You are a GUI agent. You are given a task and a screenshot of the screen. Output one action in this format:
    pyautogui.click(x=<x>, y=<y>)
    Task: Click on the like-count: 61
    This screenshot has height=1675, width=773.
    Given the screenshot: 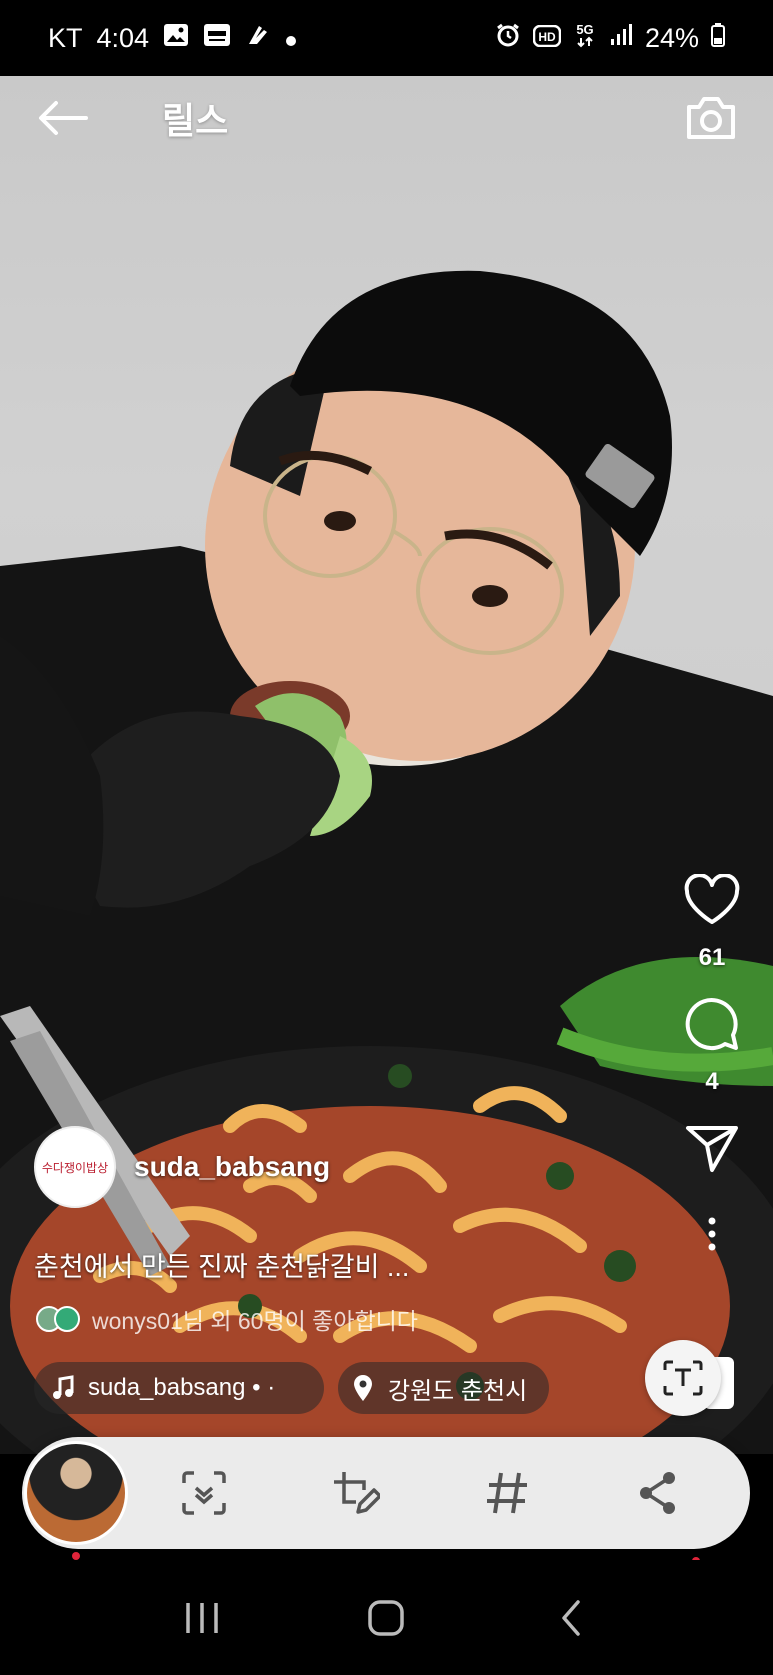 What is the action you would take?
    pyautogui.click(x=712, y=957)
    